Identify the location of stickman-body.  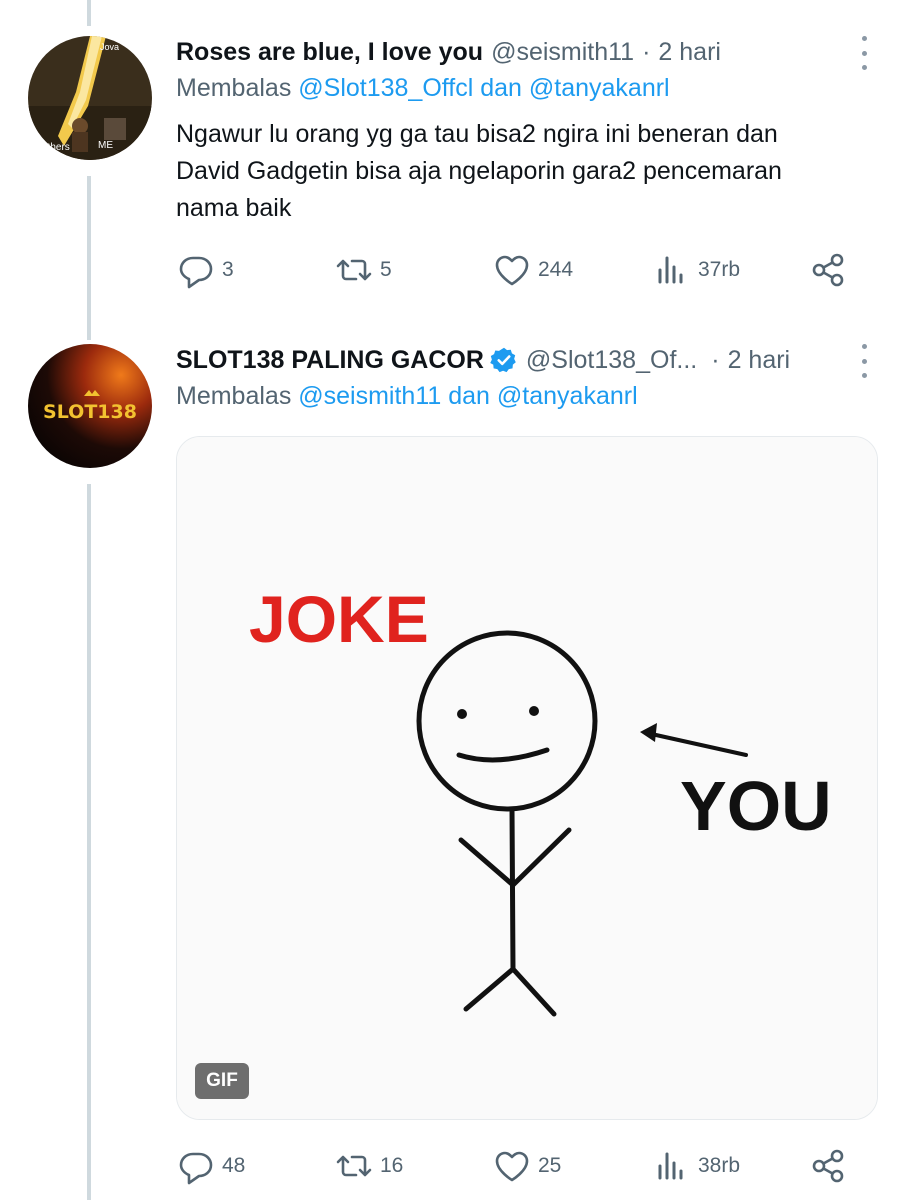
(512, 889).